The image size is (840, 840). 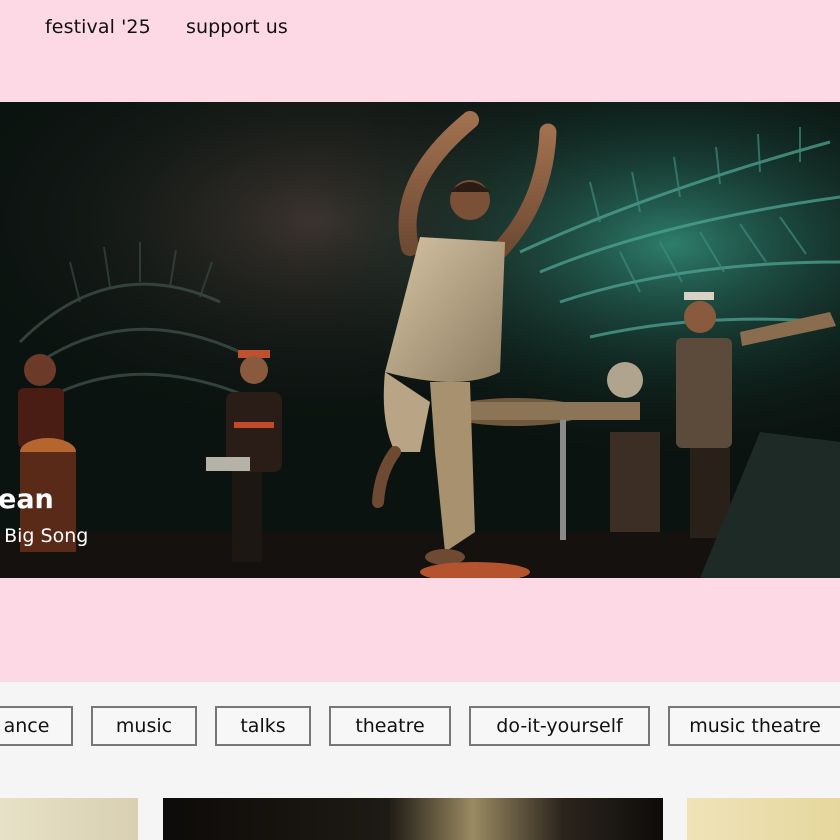 I want to click on nav-link-festival: festival '25, so click(x=98, y=27).